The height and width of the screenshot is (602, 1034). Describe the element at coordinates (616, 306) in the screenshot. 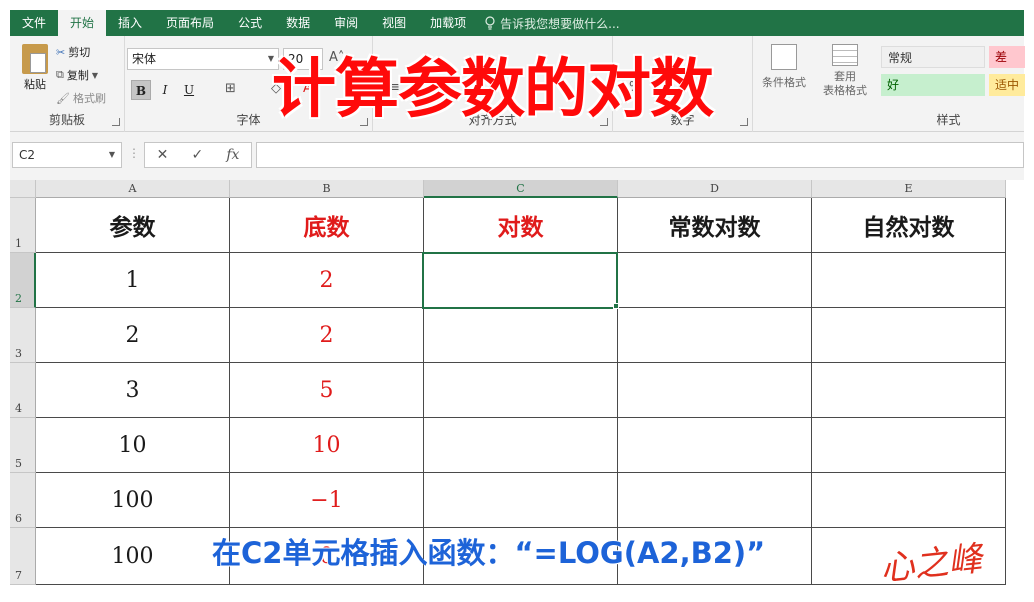

I see `fill-handle` at that location.